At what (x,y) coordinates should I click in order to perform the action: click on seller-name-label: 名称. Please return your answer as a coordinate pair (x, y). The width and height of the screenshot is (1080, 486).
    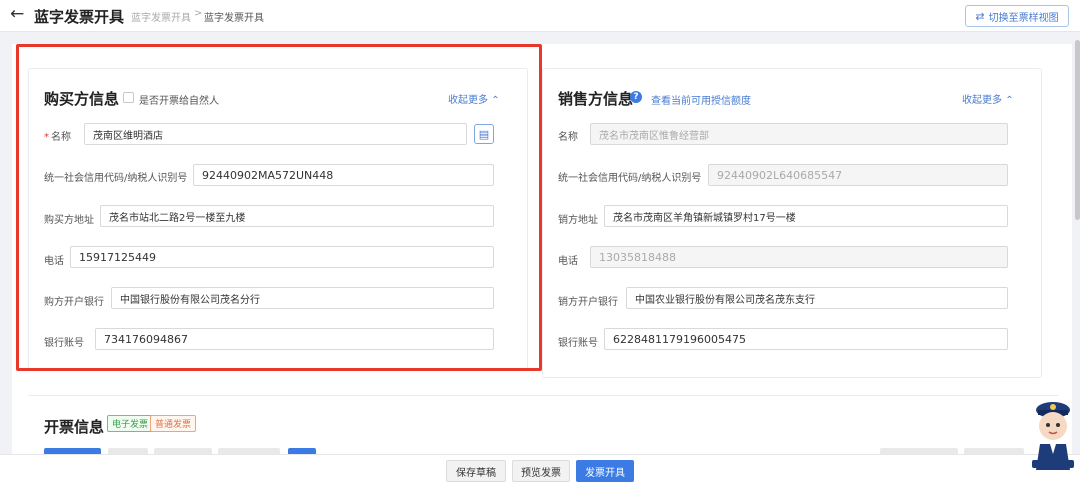
    Looking at the image, I should click on (568, 137).